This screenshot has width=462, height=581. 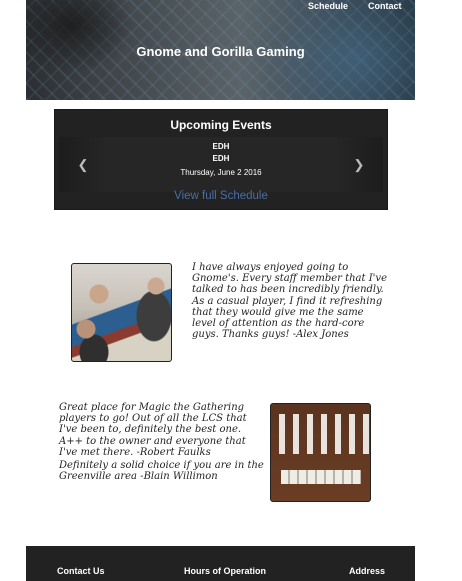 I want to click on upcoming-events-title: Upcoming Events, so click(x=221, y=125).